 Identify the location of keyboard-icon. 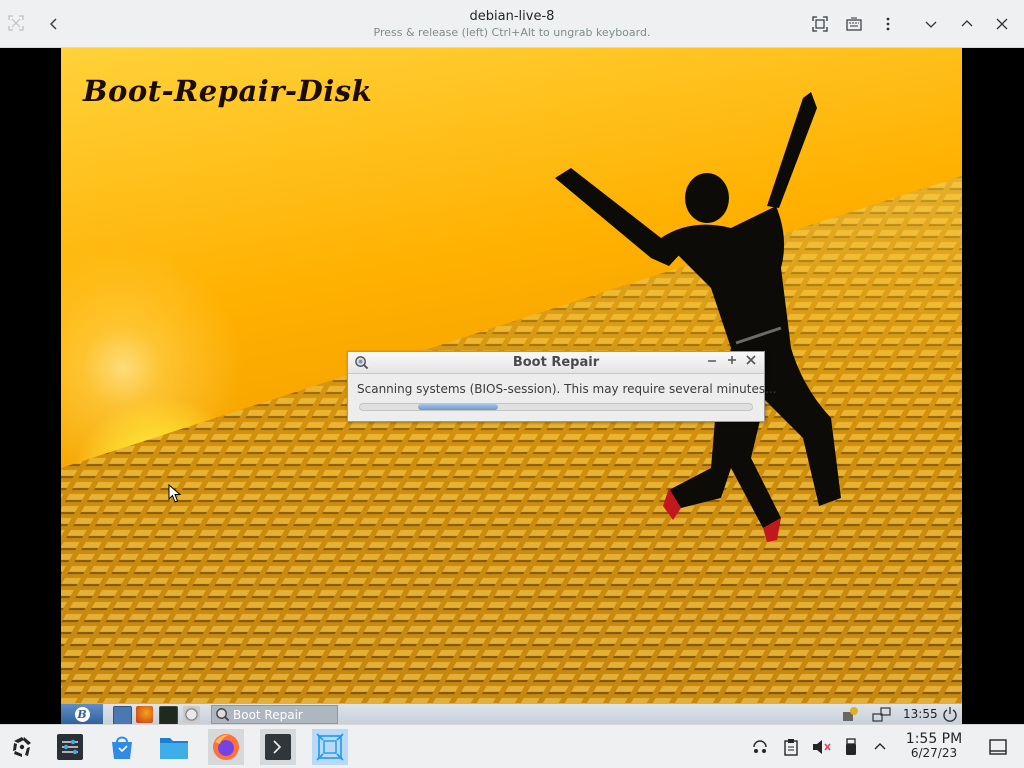
(854, 24).